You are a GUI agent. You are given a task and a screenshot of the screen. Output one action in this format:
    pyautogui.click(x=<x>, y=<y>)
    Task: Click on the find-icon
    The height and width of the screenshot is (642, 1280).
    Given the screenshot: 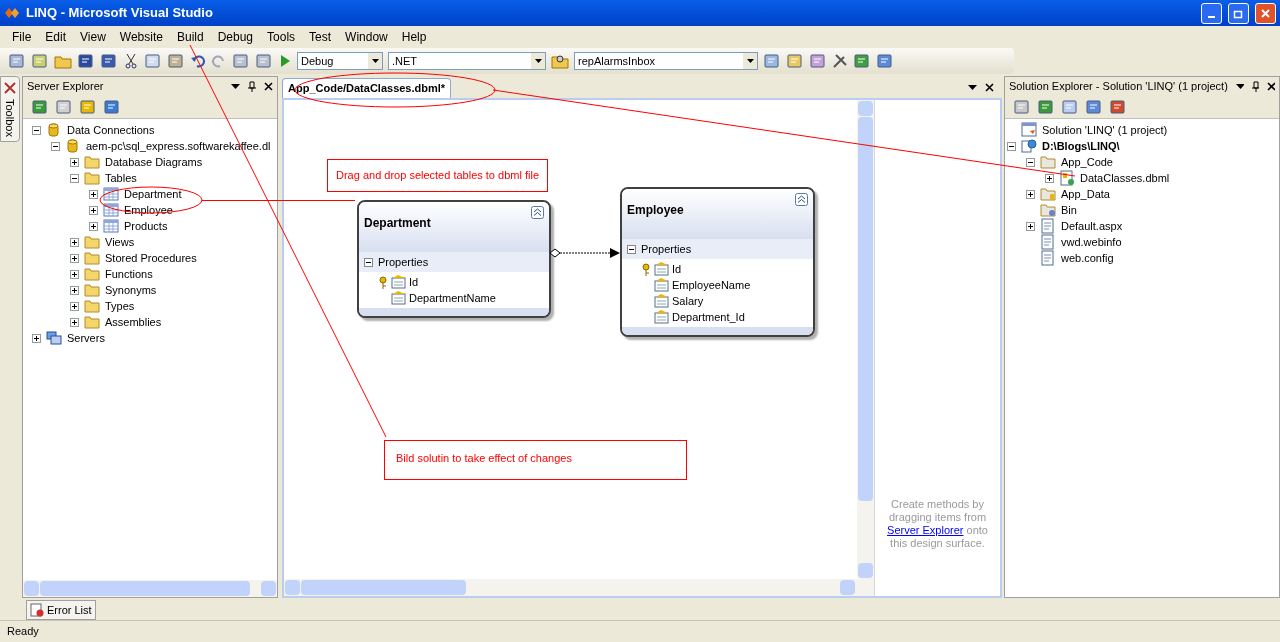 What is the action you would take?
    pyautogui.click(x=560, y=61)
    